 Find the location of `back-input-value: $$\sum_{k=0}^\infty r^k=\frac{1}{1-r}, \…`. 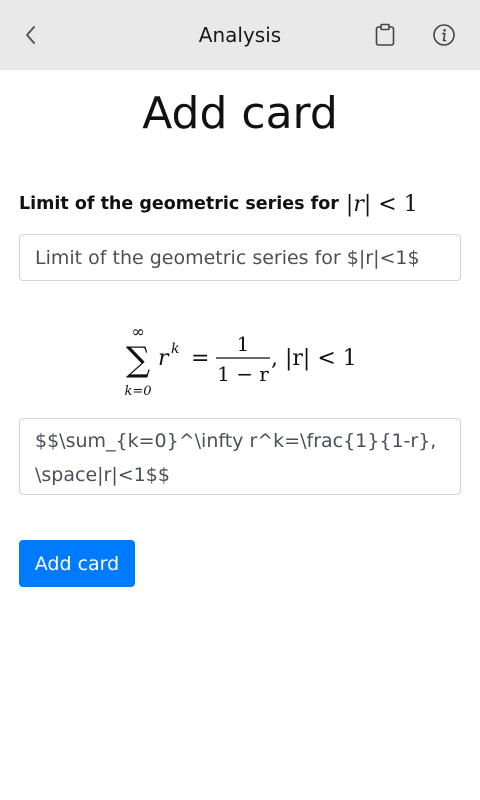

back-input-value: $$\sum_{k=0}^\infty r^k=\frac{1}{1-r}, \… is located at coordinates (236, 458).